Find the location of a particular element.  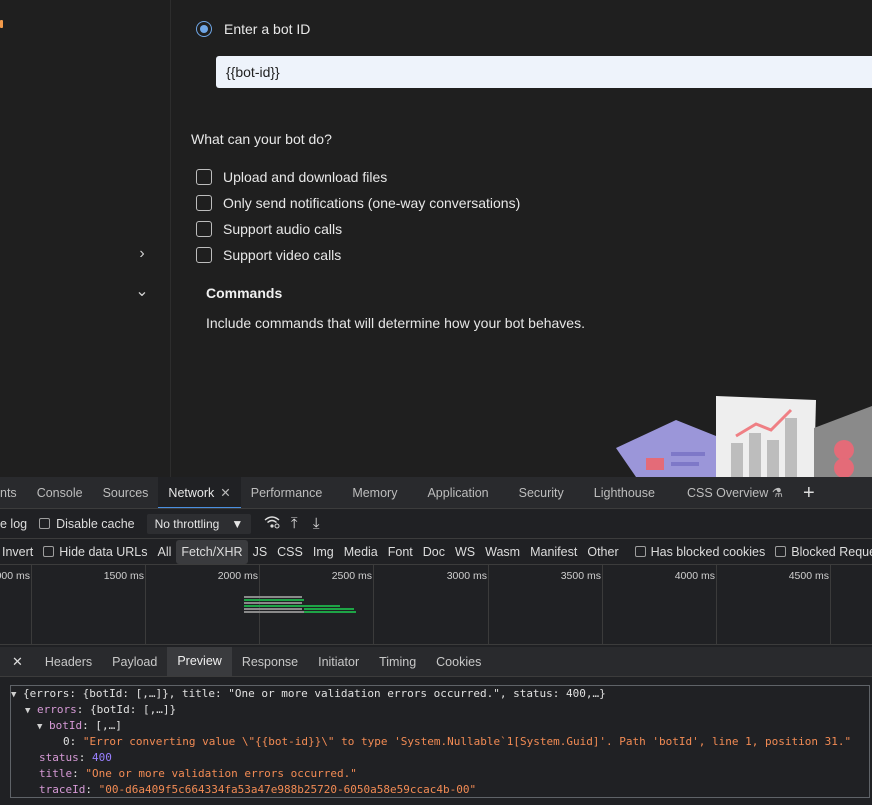

tab-css-overview-label: CSS Overview is located at coordinates (727, 492).